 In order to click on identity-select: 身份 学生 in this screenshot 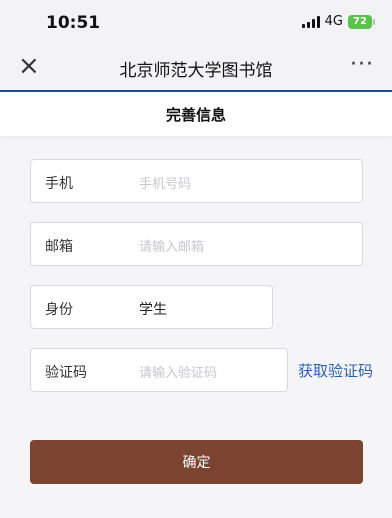, I will do `click(151, 307)`.